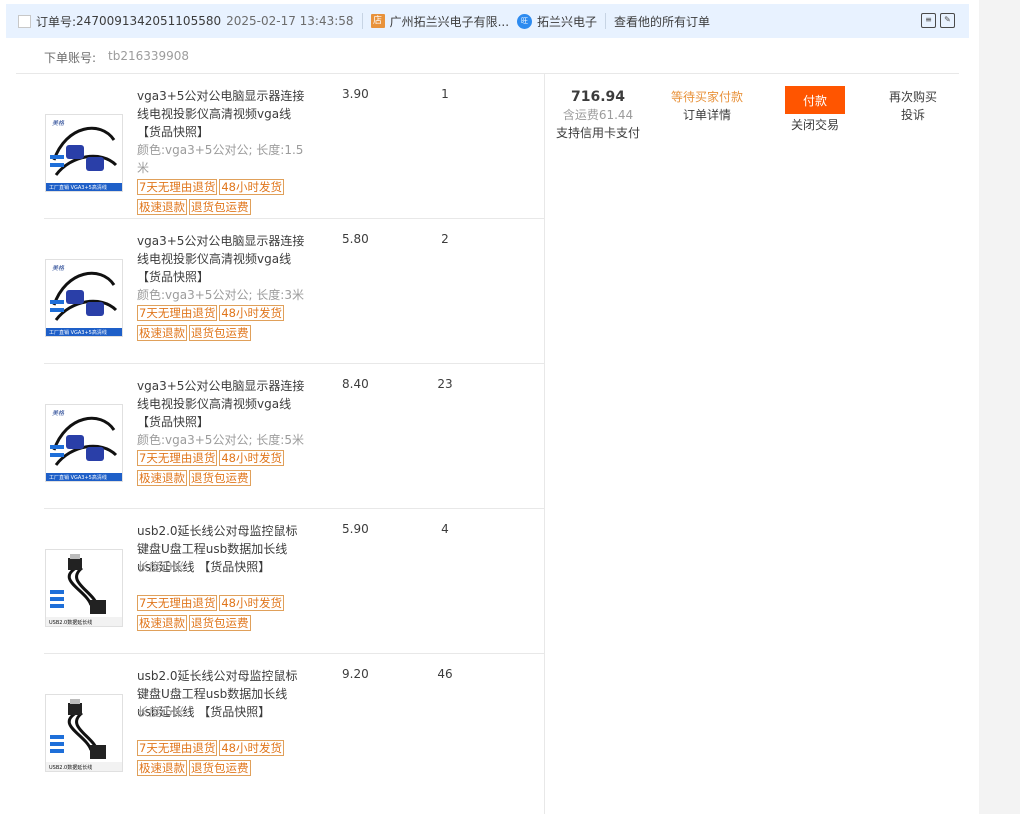 Image resolution: width=1020 pixels, height=814 pixels. I want to click on extra-actions: 再次购买 投诉, so click(913, 106).